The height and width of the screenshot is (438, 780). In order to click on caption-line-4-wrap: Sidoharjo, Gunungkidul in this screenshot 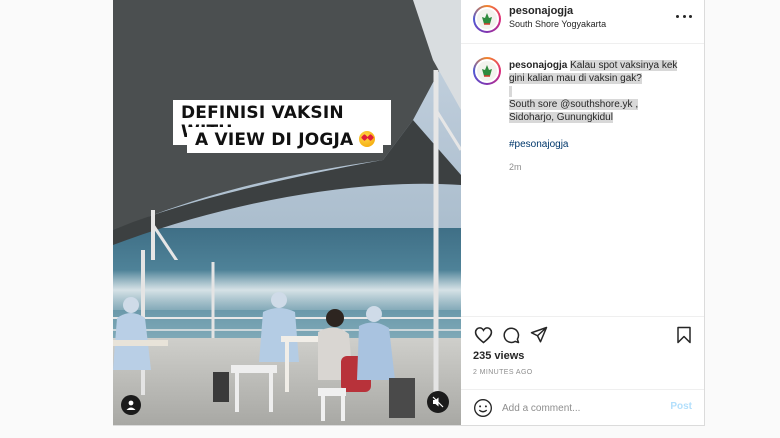, I will do `click(599, 117)`.